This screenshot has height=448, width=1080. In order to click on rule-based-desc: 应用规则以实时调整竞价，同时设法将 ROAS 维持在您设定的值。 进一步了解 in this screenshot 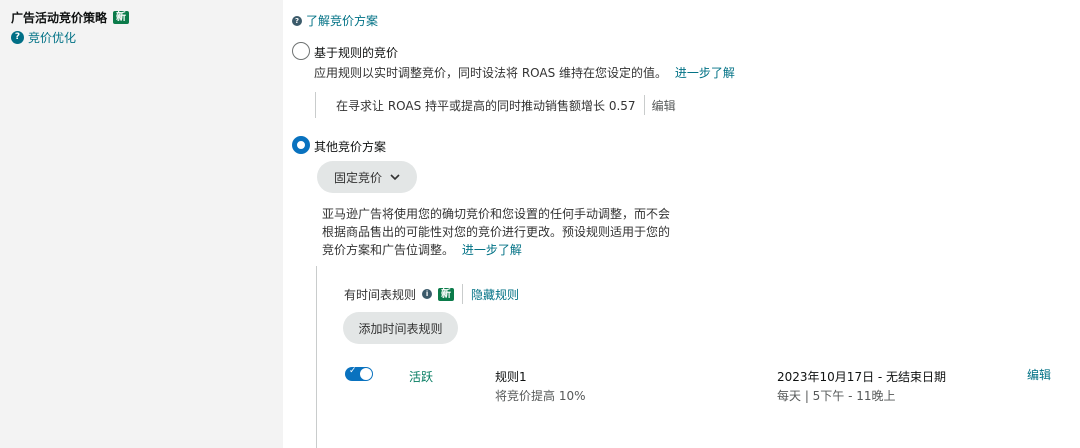, I will do `click(524, 72)`.